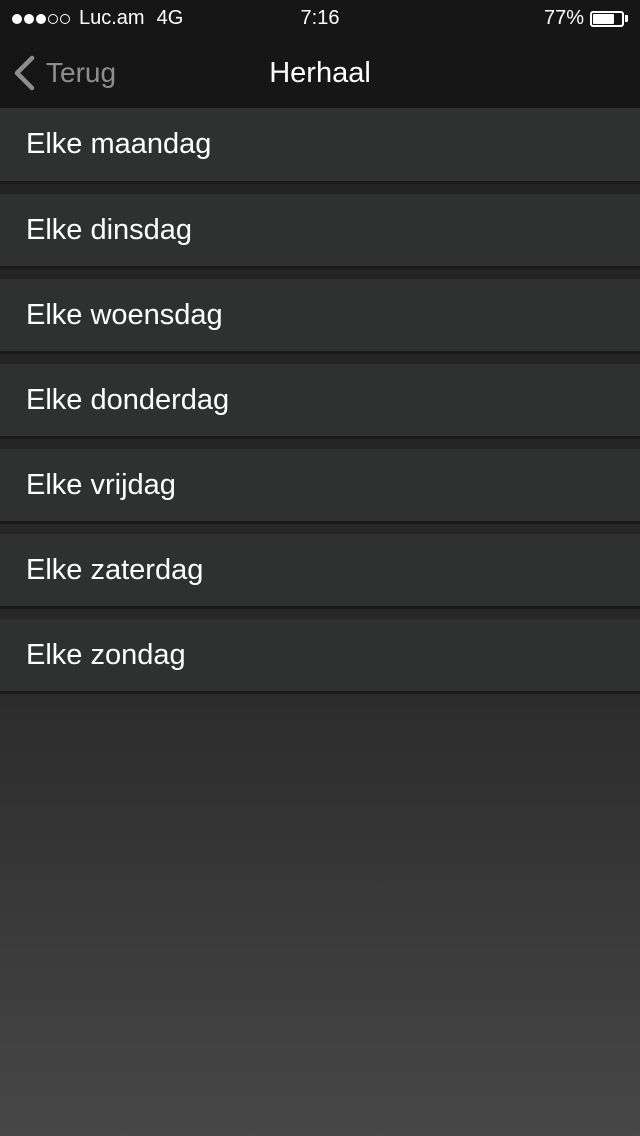 The width and height of the screenshot is (640, 1136). What do you see at coordinates (81, 72) in the screenshot?
I see `back-button-label: Terug` at bounding box center [81, 72].